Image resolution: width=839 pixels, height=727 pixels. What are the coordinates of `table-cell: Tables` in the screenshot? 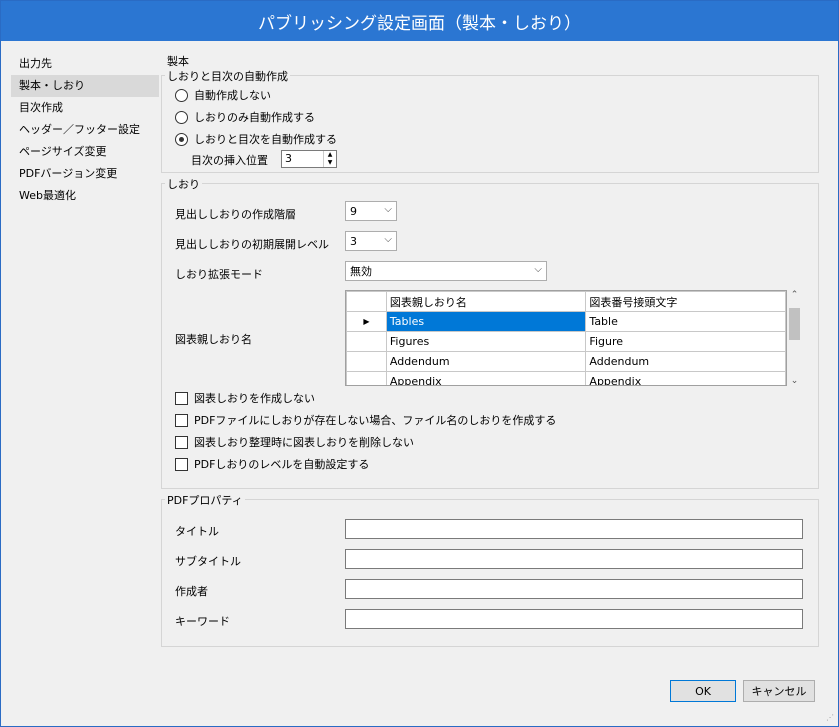 It's located at (486, 321).